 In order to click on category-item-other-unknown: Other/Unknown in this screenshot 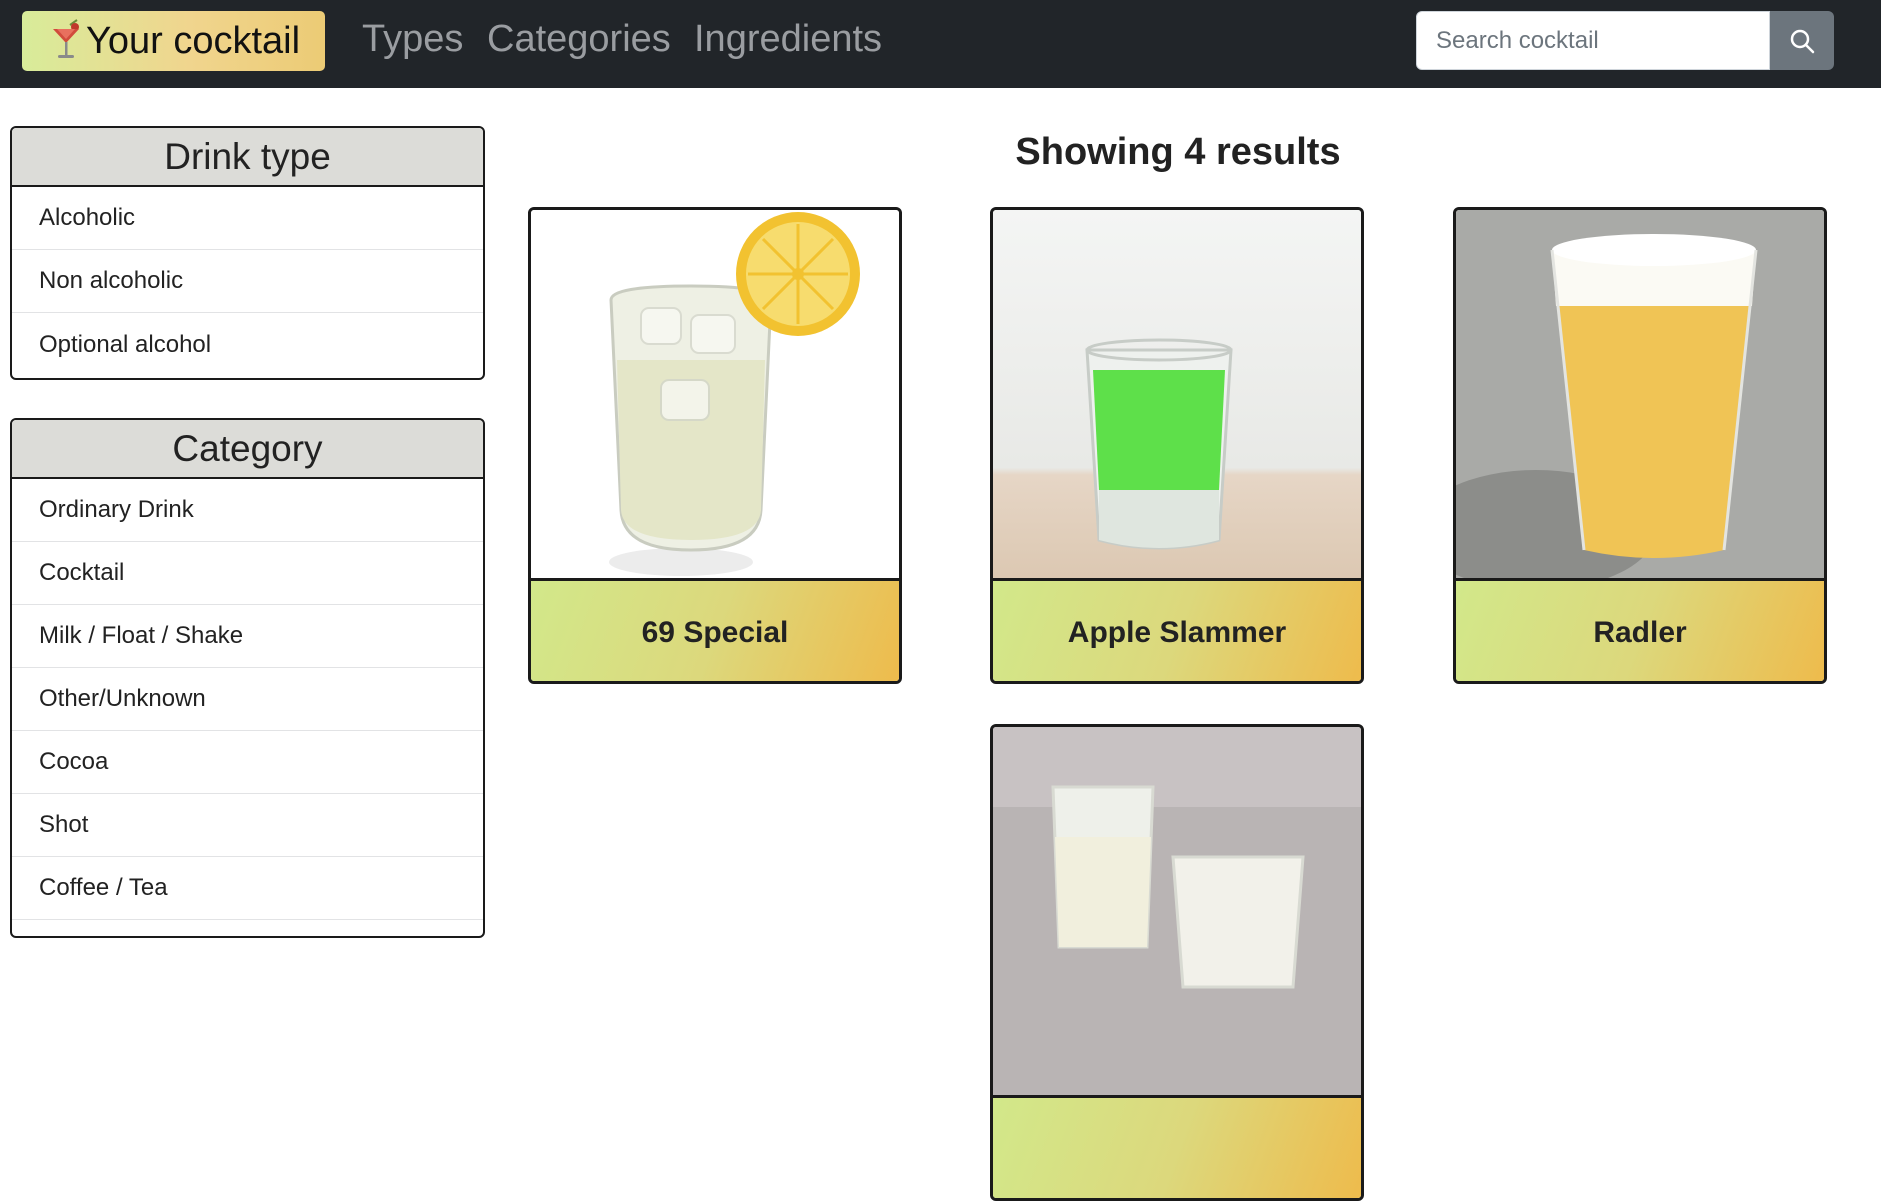, I will do `click(247, 699)`.